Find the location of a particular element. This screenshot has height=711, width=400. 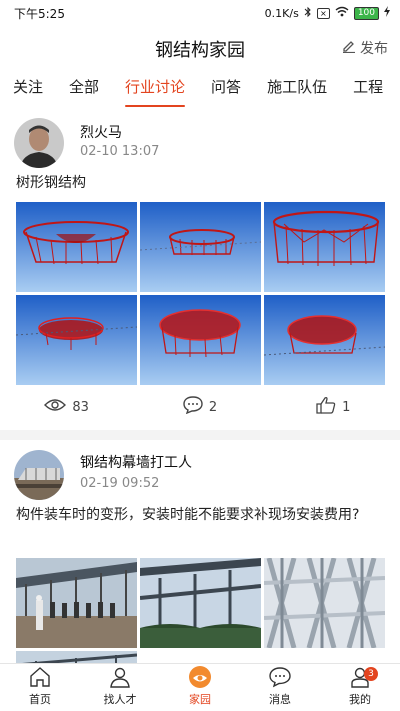

nav-find-talent: 找人才 is located at coordinates (120, 687).